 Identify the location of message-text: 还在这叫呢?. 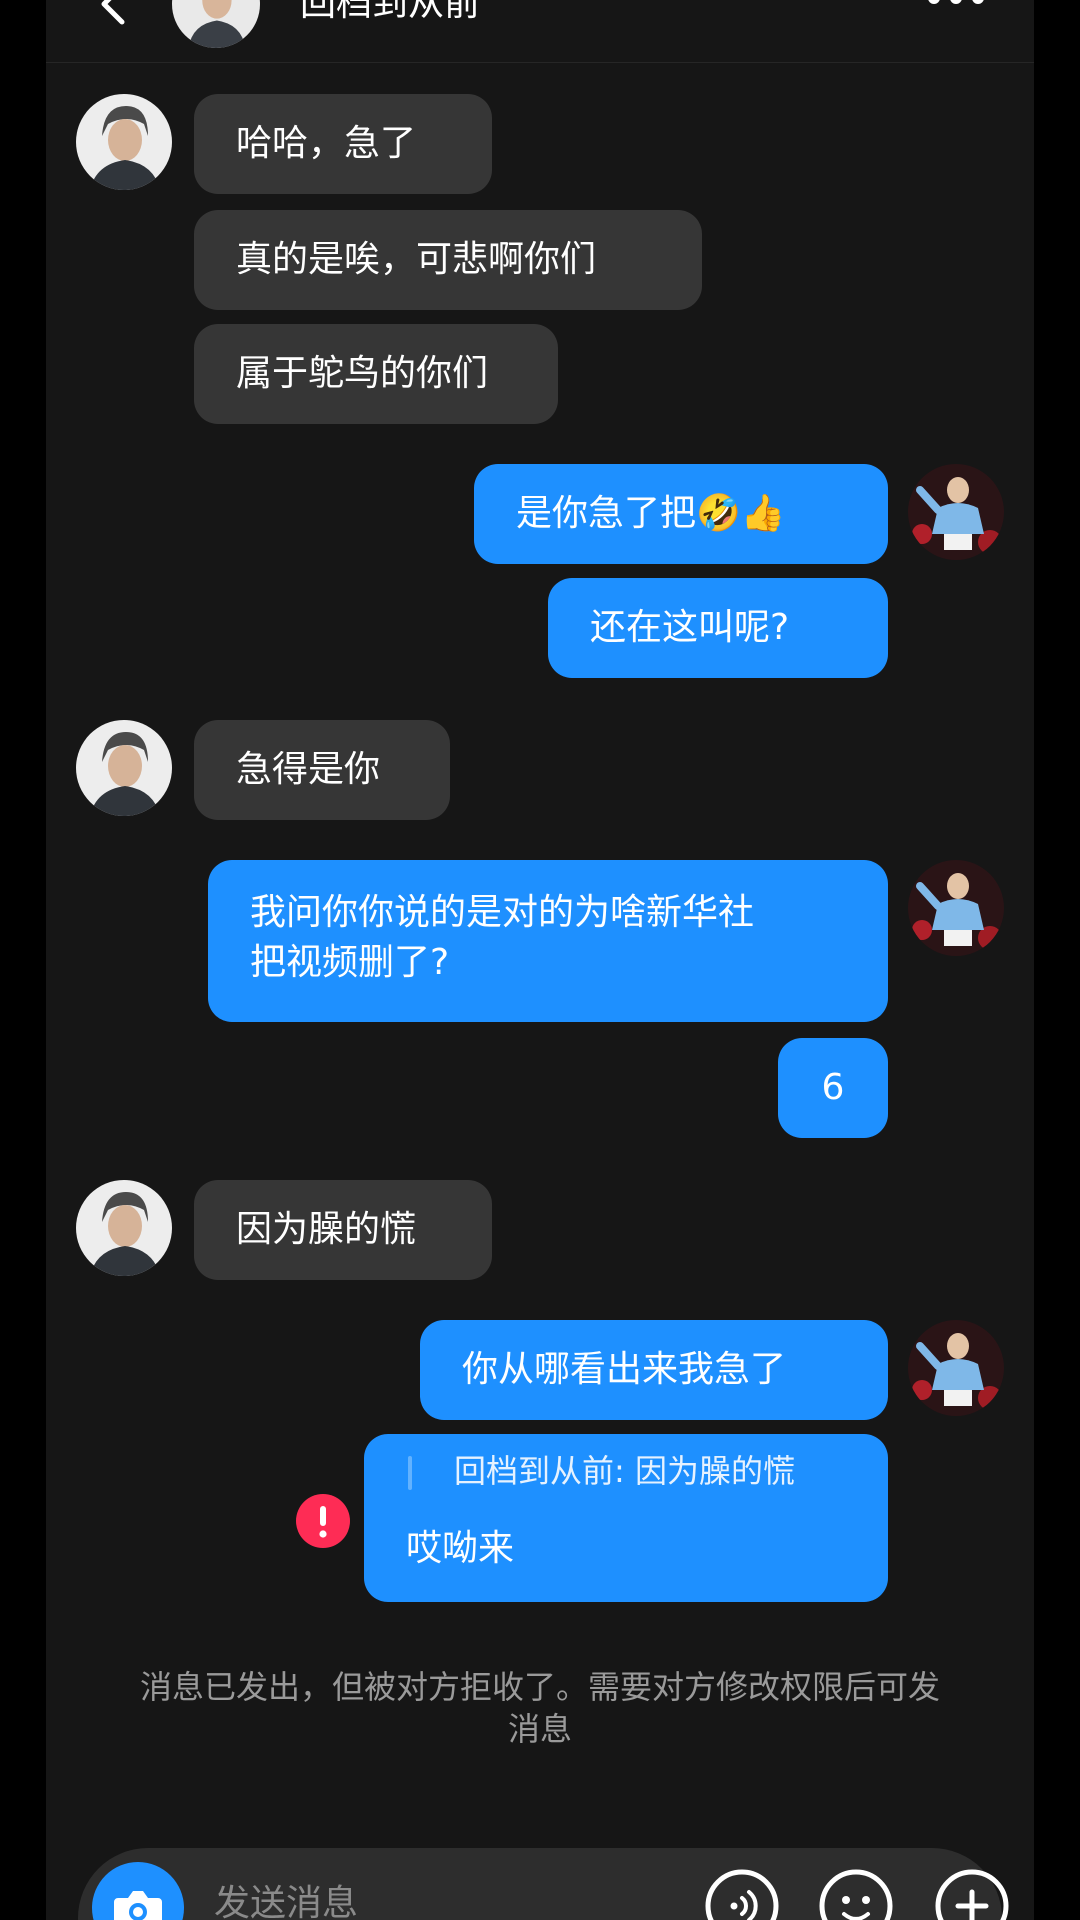
(690, 627).